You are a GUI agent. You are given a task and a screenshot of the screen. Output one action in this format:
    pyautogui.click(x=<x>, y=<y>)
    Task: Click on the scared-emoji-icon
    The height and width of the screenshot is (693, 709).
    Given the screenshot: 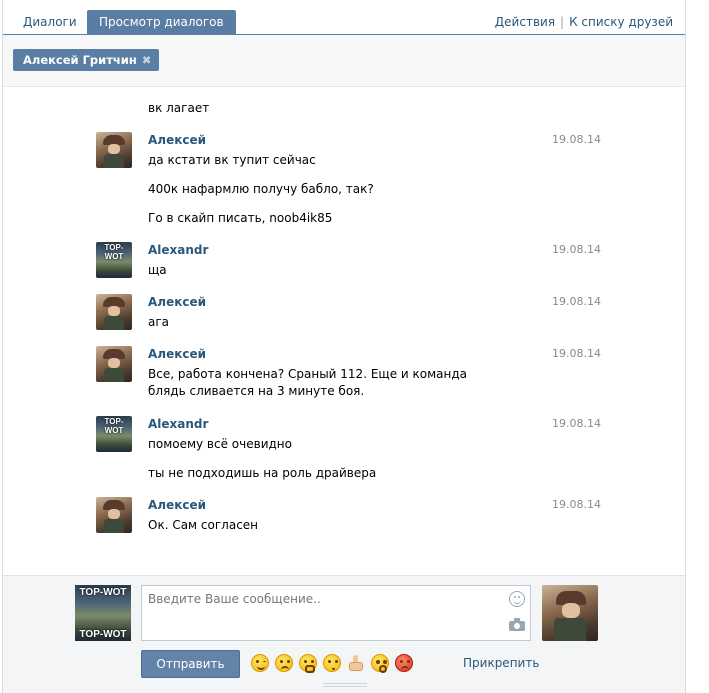 What is the action you would take?
    pyautogui.click(x=308, y=663)
    